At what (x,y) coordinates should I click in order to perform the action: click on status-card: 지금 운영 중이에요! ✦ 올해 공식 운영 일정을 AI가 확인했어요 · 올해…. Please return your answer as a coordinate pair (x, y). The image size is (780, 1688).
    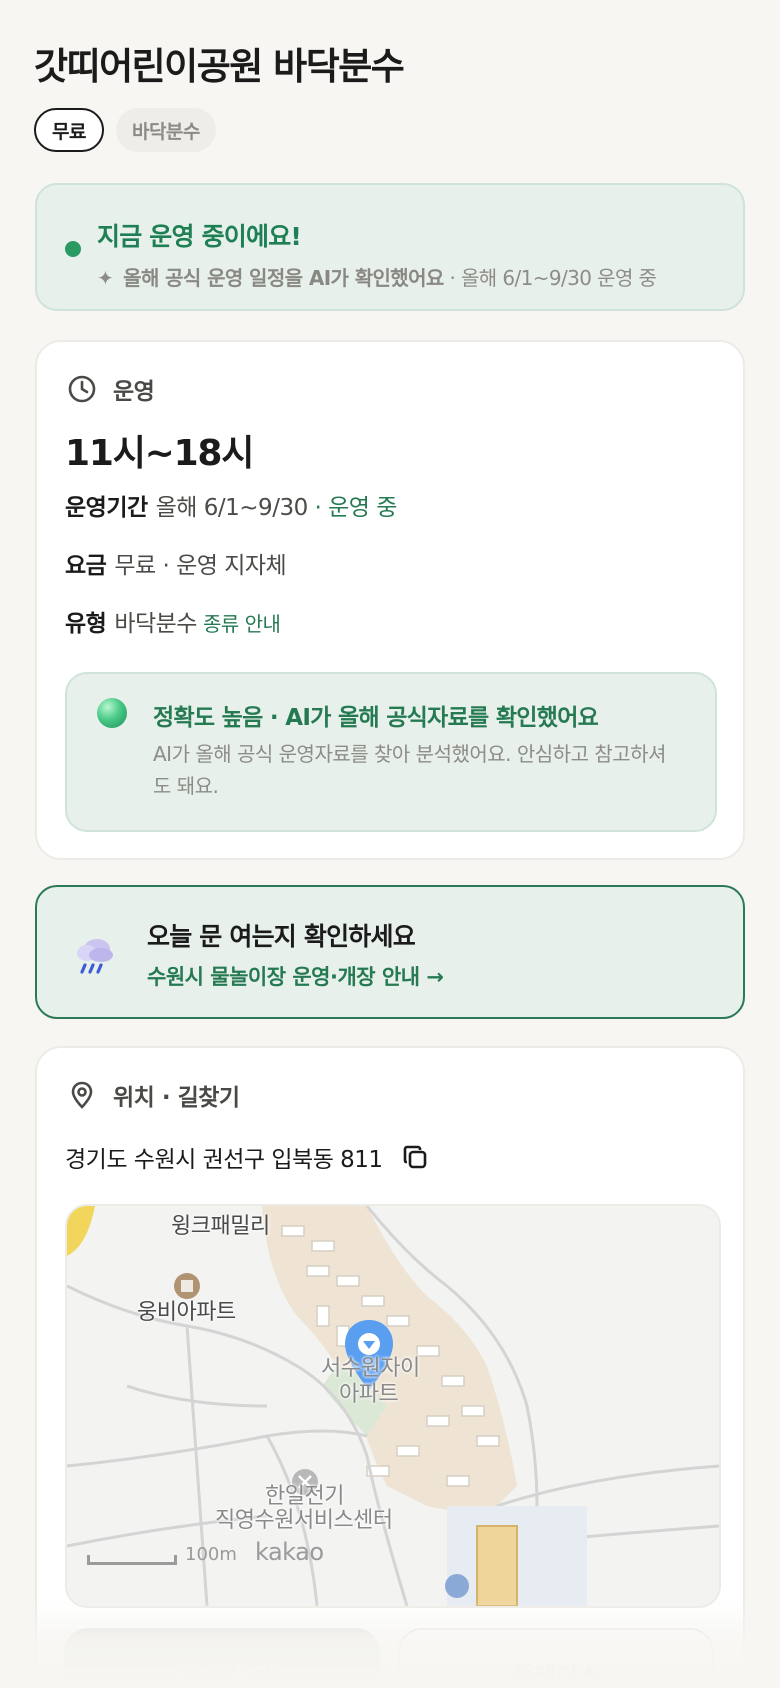
    Looking at the image, I should click on (390, 247).